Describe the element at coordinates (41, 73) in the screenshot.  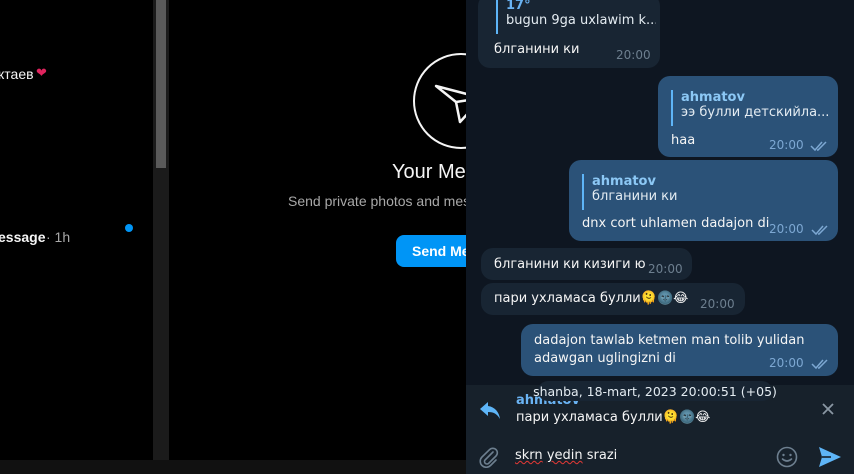
I see `heart-emoji: ❤` at that location.